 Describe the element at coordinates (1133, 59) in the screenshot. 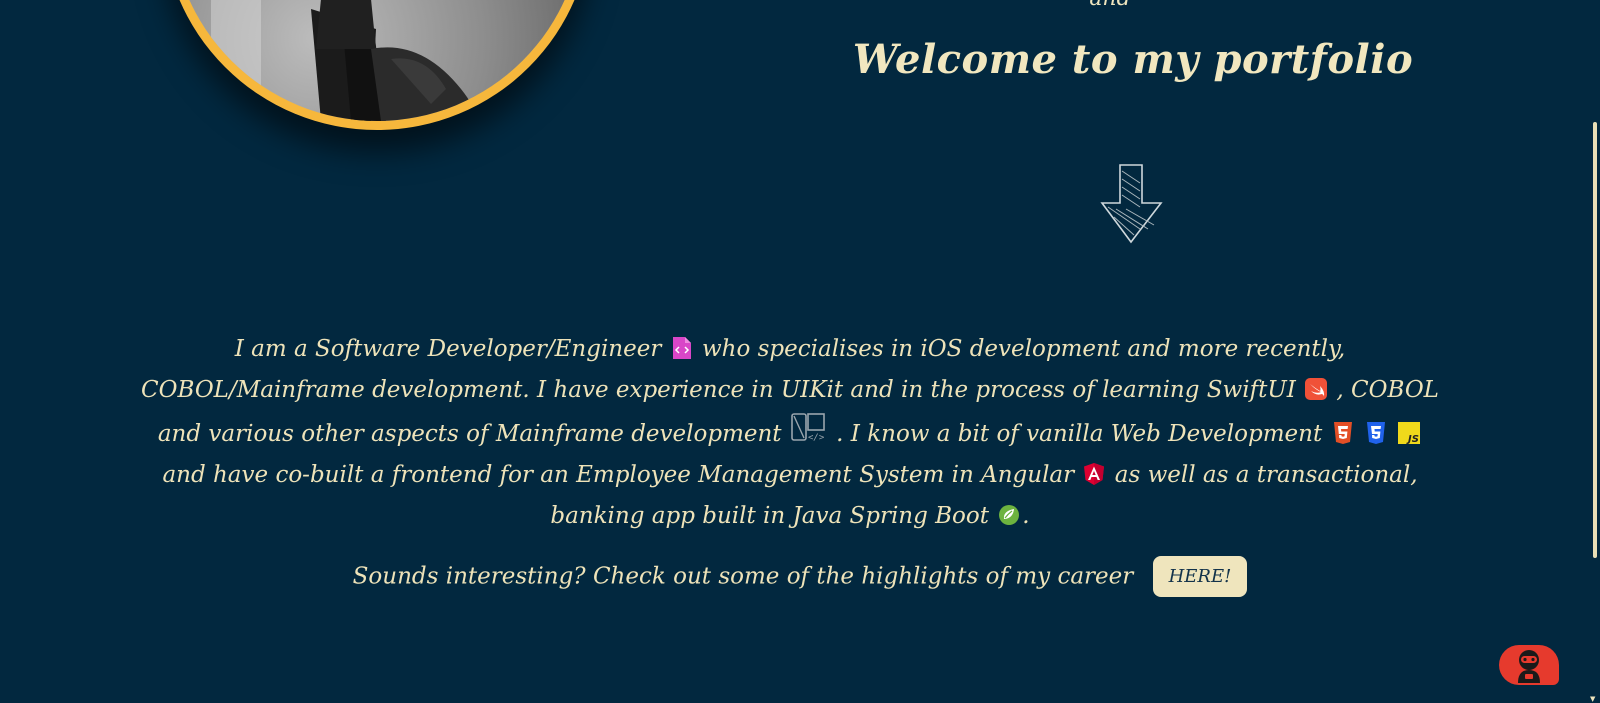

I see `welcome-heading: Welcome to my portfolio` at that location.